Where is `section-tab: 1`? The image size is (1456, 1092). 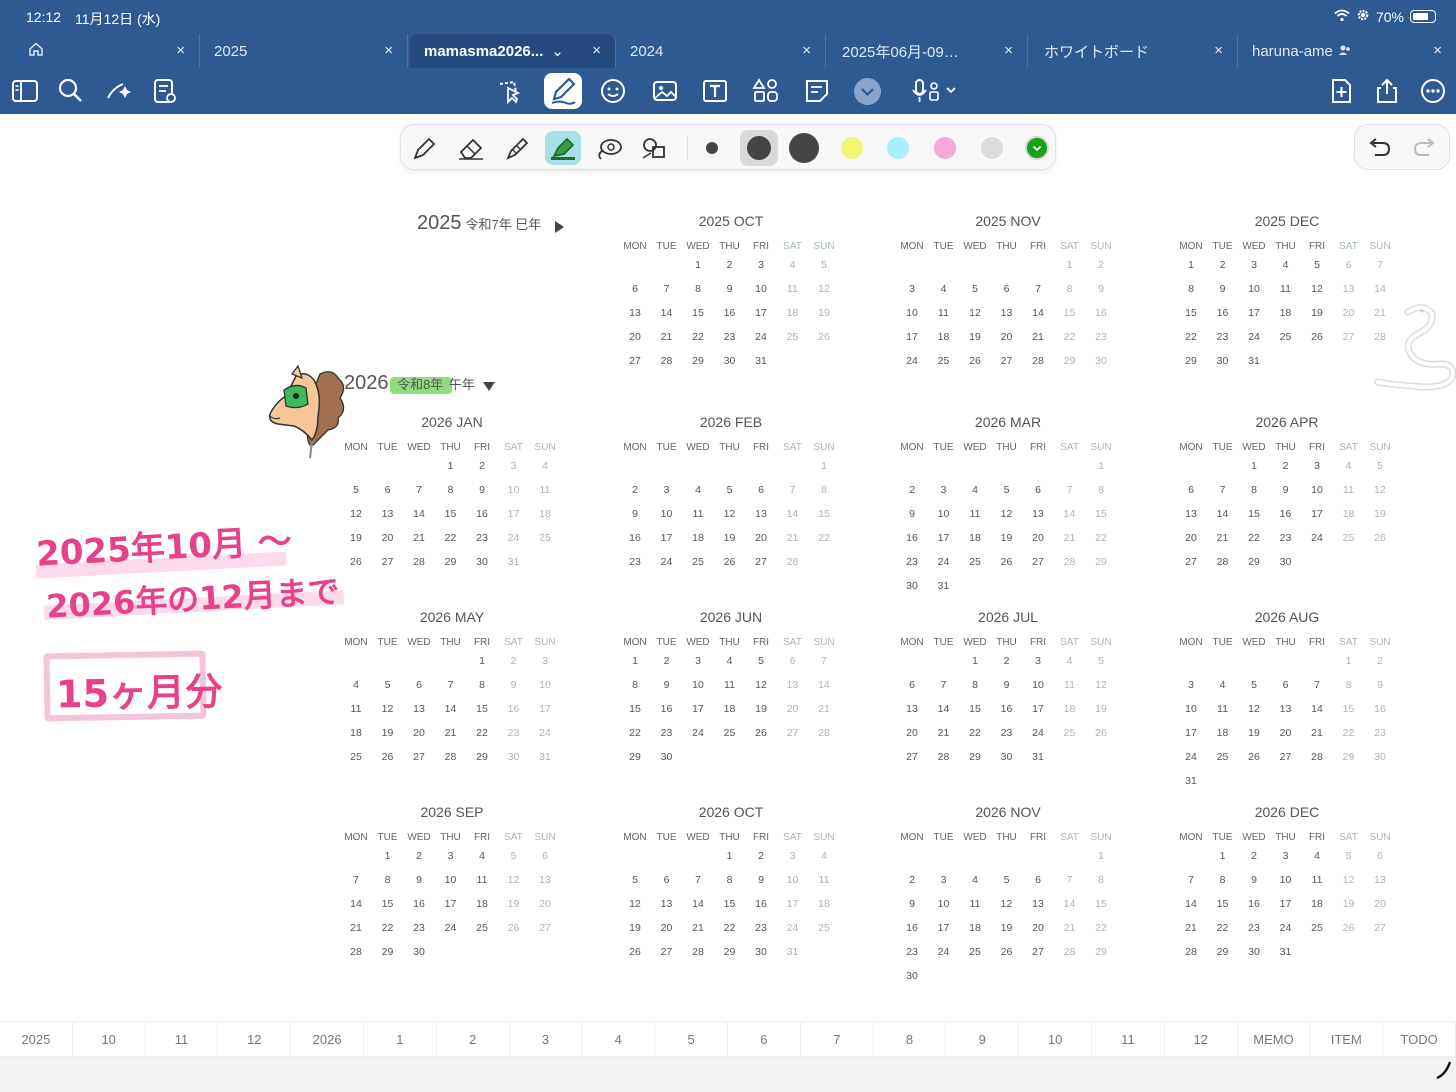 section-tab: 1 is located at coordinates (400, 1040).